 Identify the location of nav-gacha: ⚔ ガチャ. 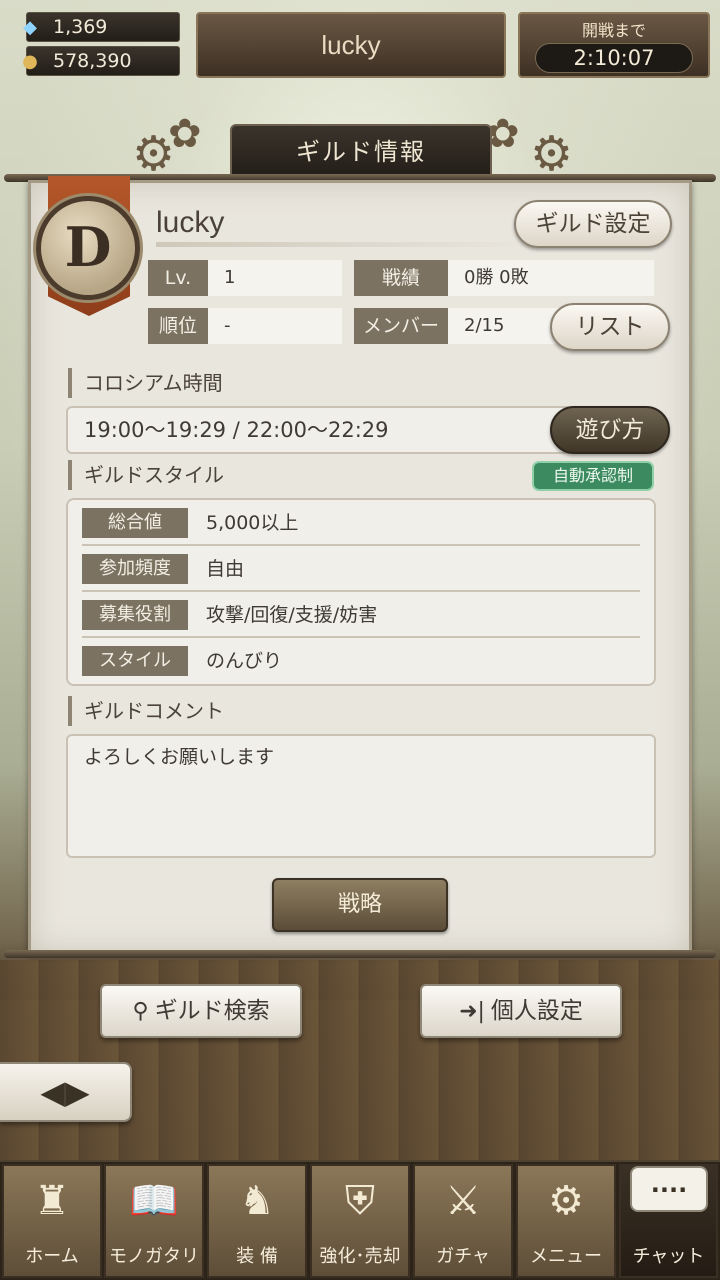
(463, 1221).